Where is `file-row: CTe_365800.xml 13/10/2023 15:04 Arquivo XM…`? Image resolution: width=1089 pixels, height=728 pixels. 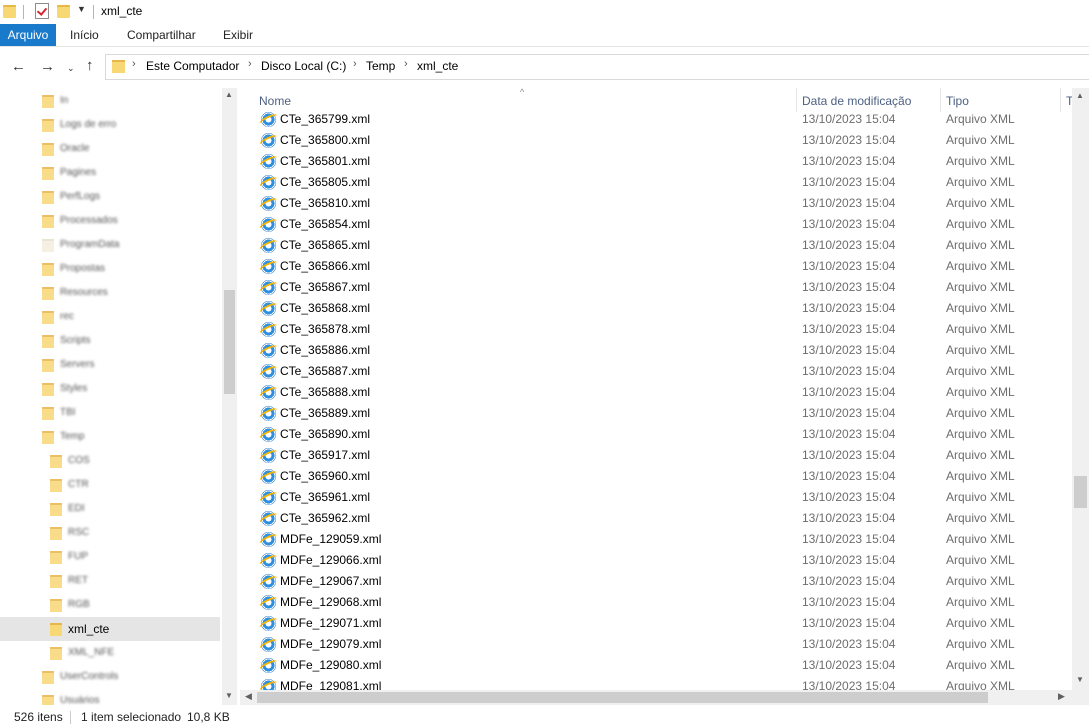 file-row: CTe_365800.xml 13/10/2023 15:04 Arquivo XM… is located at coordinates (655, 140).